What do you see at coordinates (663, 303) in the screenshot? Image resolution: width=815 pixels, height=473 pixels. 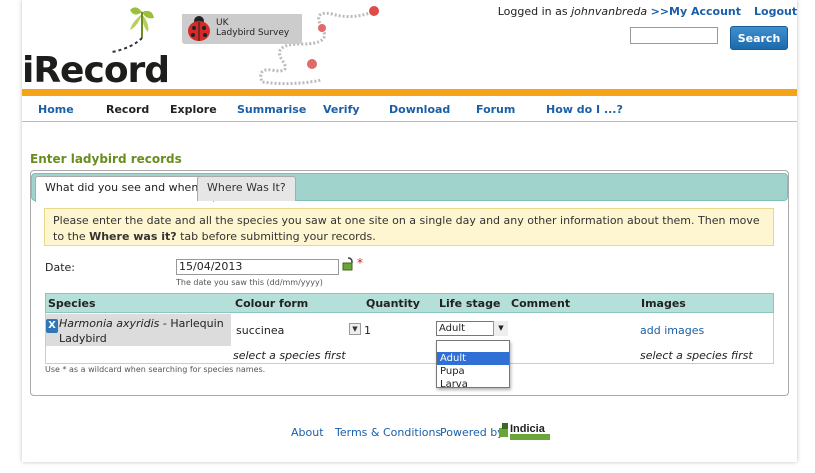 I see `col-images: Images` at bounding box center [663, 303].